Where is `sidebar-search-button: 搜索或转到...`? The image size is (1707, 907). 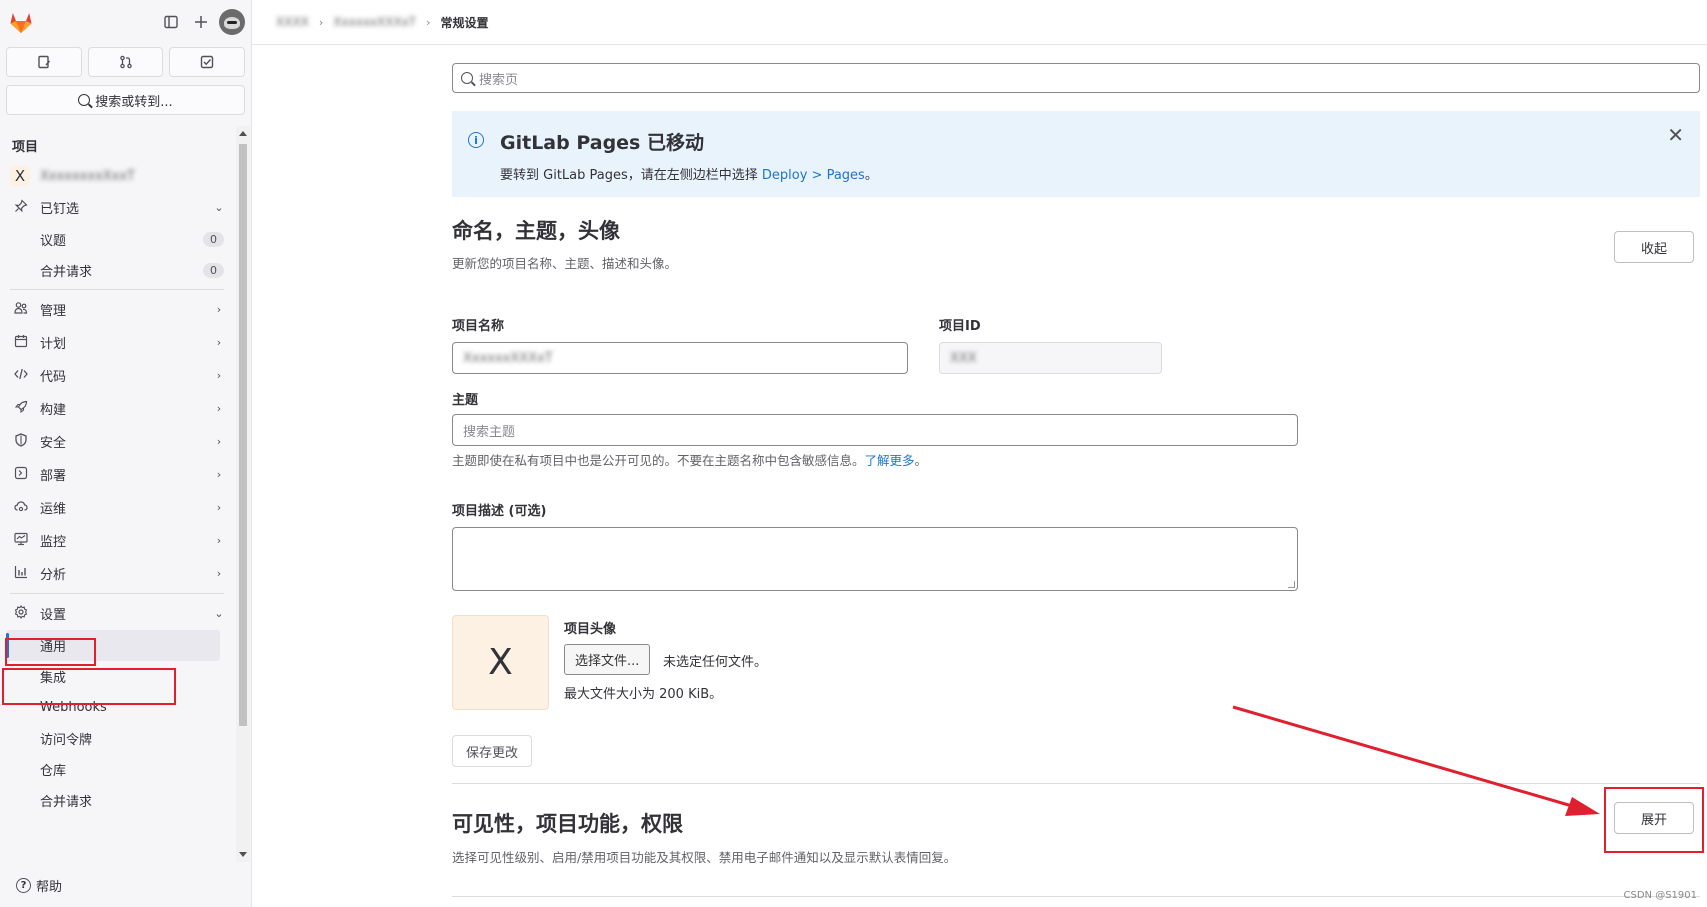 sidebar-search-button: 搜索或转到... is located at coordinates (125, 100).